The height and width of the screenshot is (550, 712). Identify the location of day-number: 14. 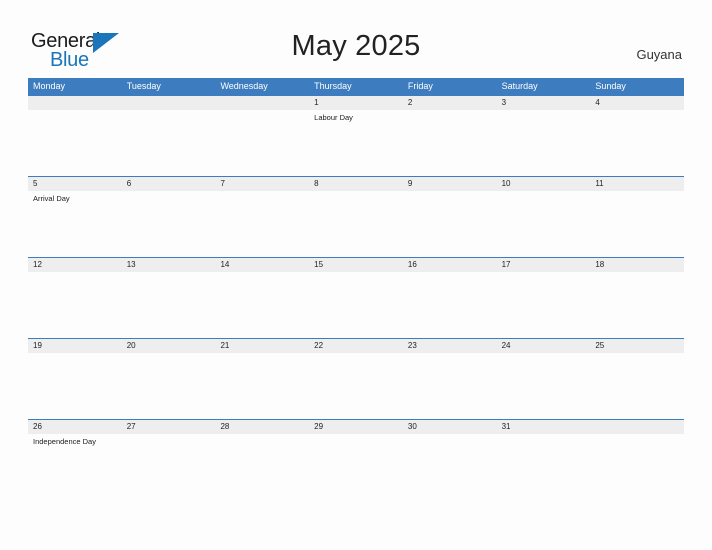
(262, 265).